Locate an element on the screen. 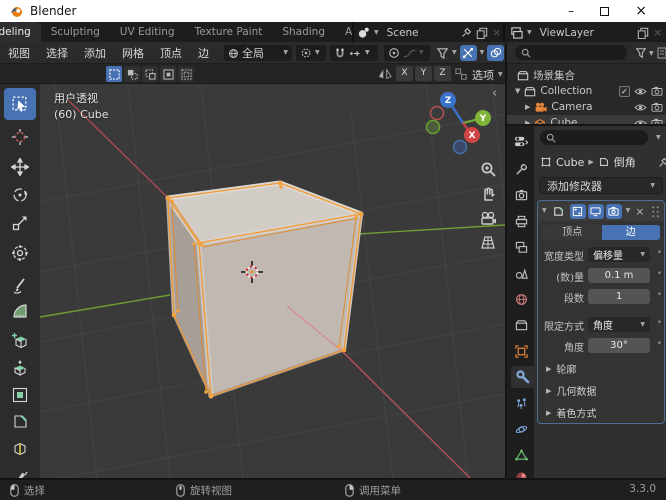 This screenshot has height=500, width=666. expand-icon: ▶ is located at coordinates (527, 107).